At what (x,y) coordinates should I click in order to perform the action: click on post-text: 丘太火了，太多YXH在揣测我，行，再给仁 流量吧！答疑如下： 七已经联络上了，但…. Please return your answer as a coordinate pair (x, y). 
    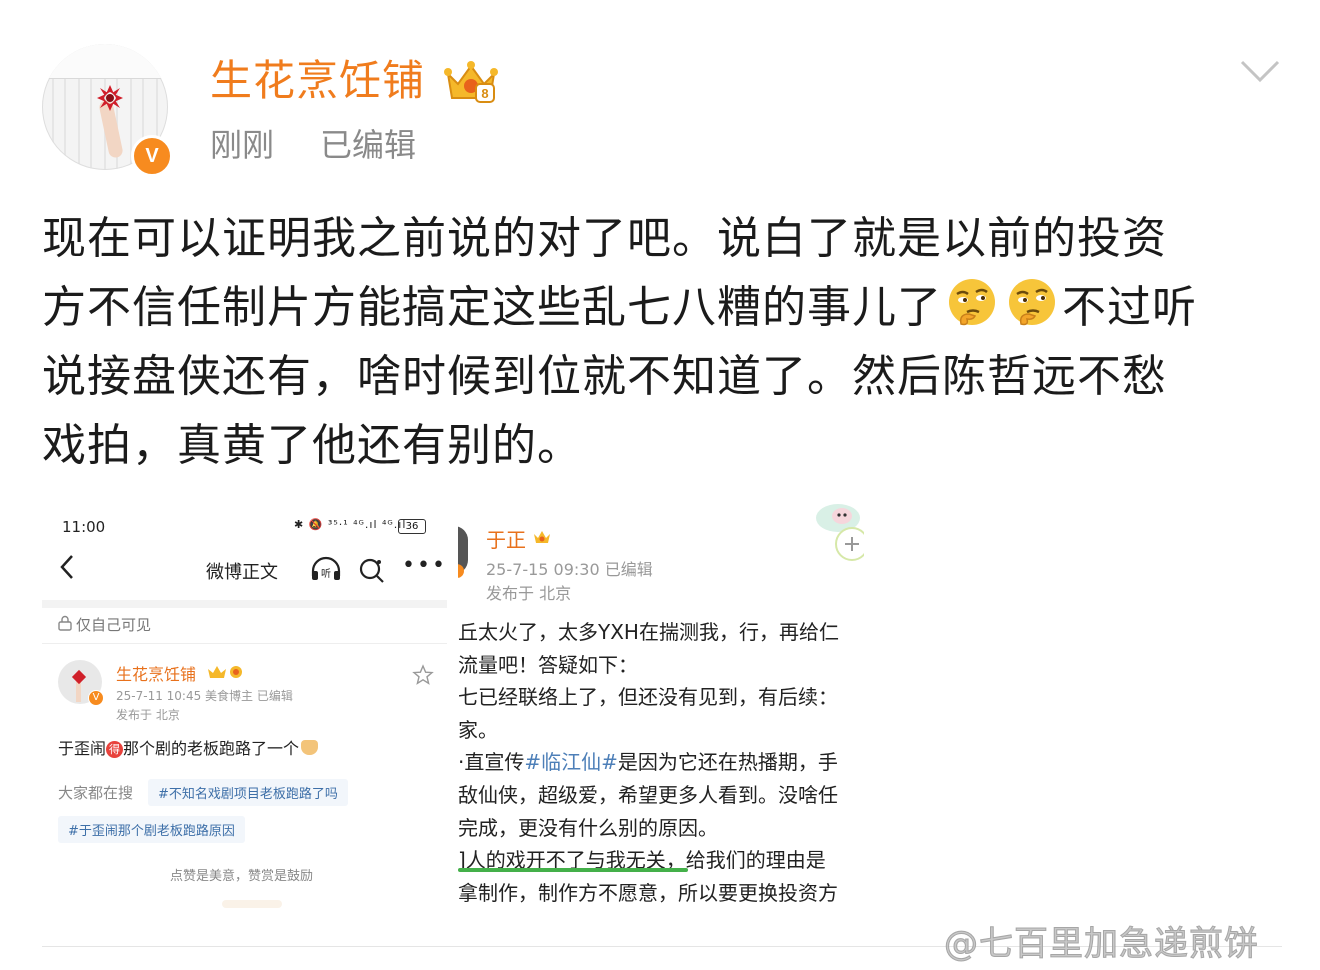
    Looking at the image, I should click on (648, 761).